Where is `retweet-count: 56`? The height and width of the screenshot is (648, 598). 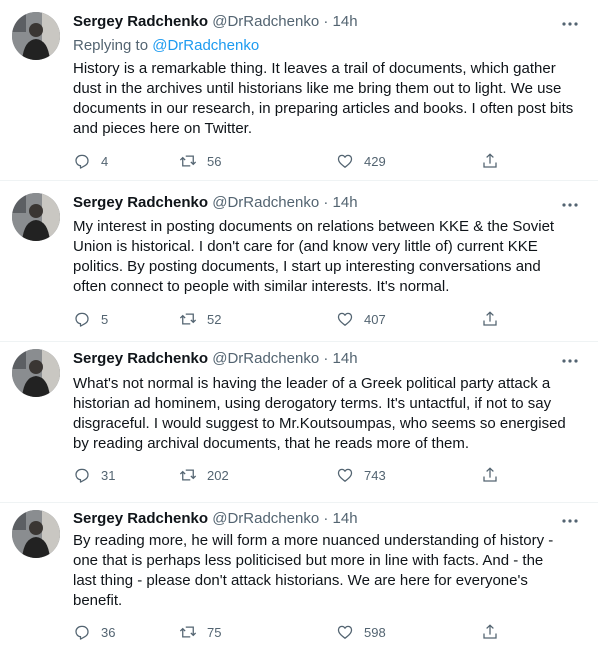 retweet-count: 56 is located at coordinates (214, 161).